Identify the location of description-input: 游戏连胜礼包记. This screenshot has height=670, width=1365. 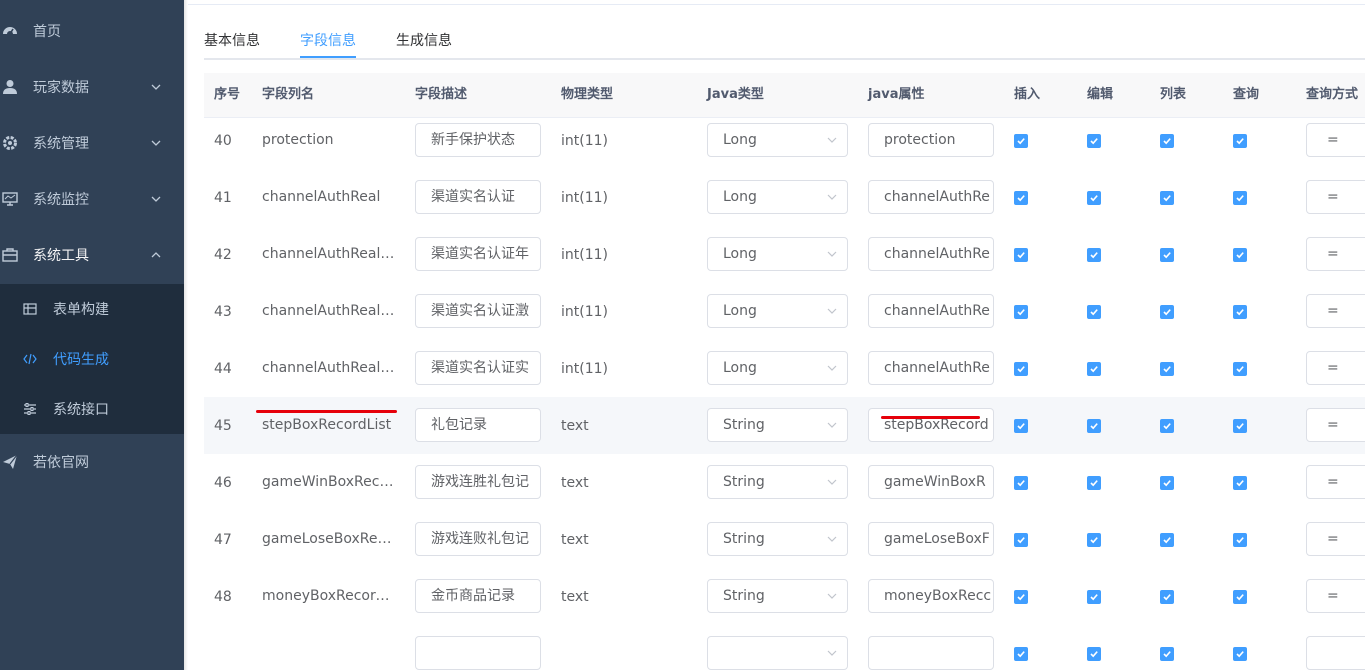
(478, 482).